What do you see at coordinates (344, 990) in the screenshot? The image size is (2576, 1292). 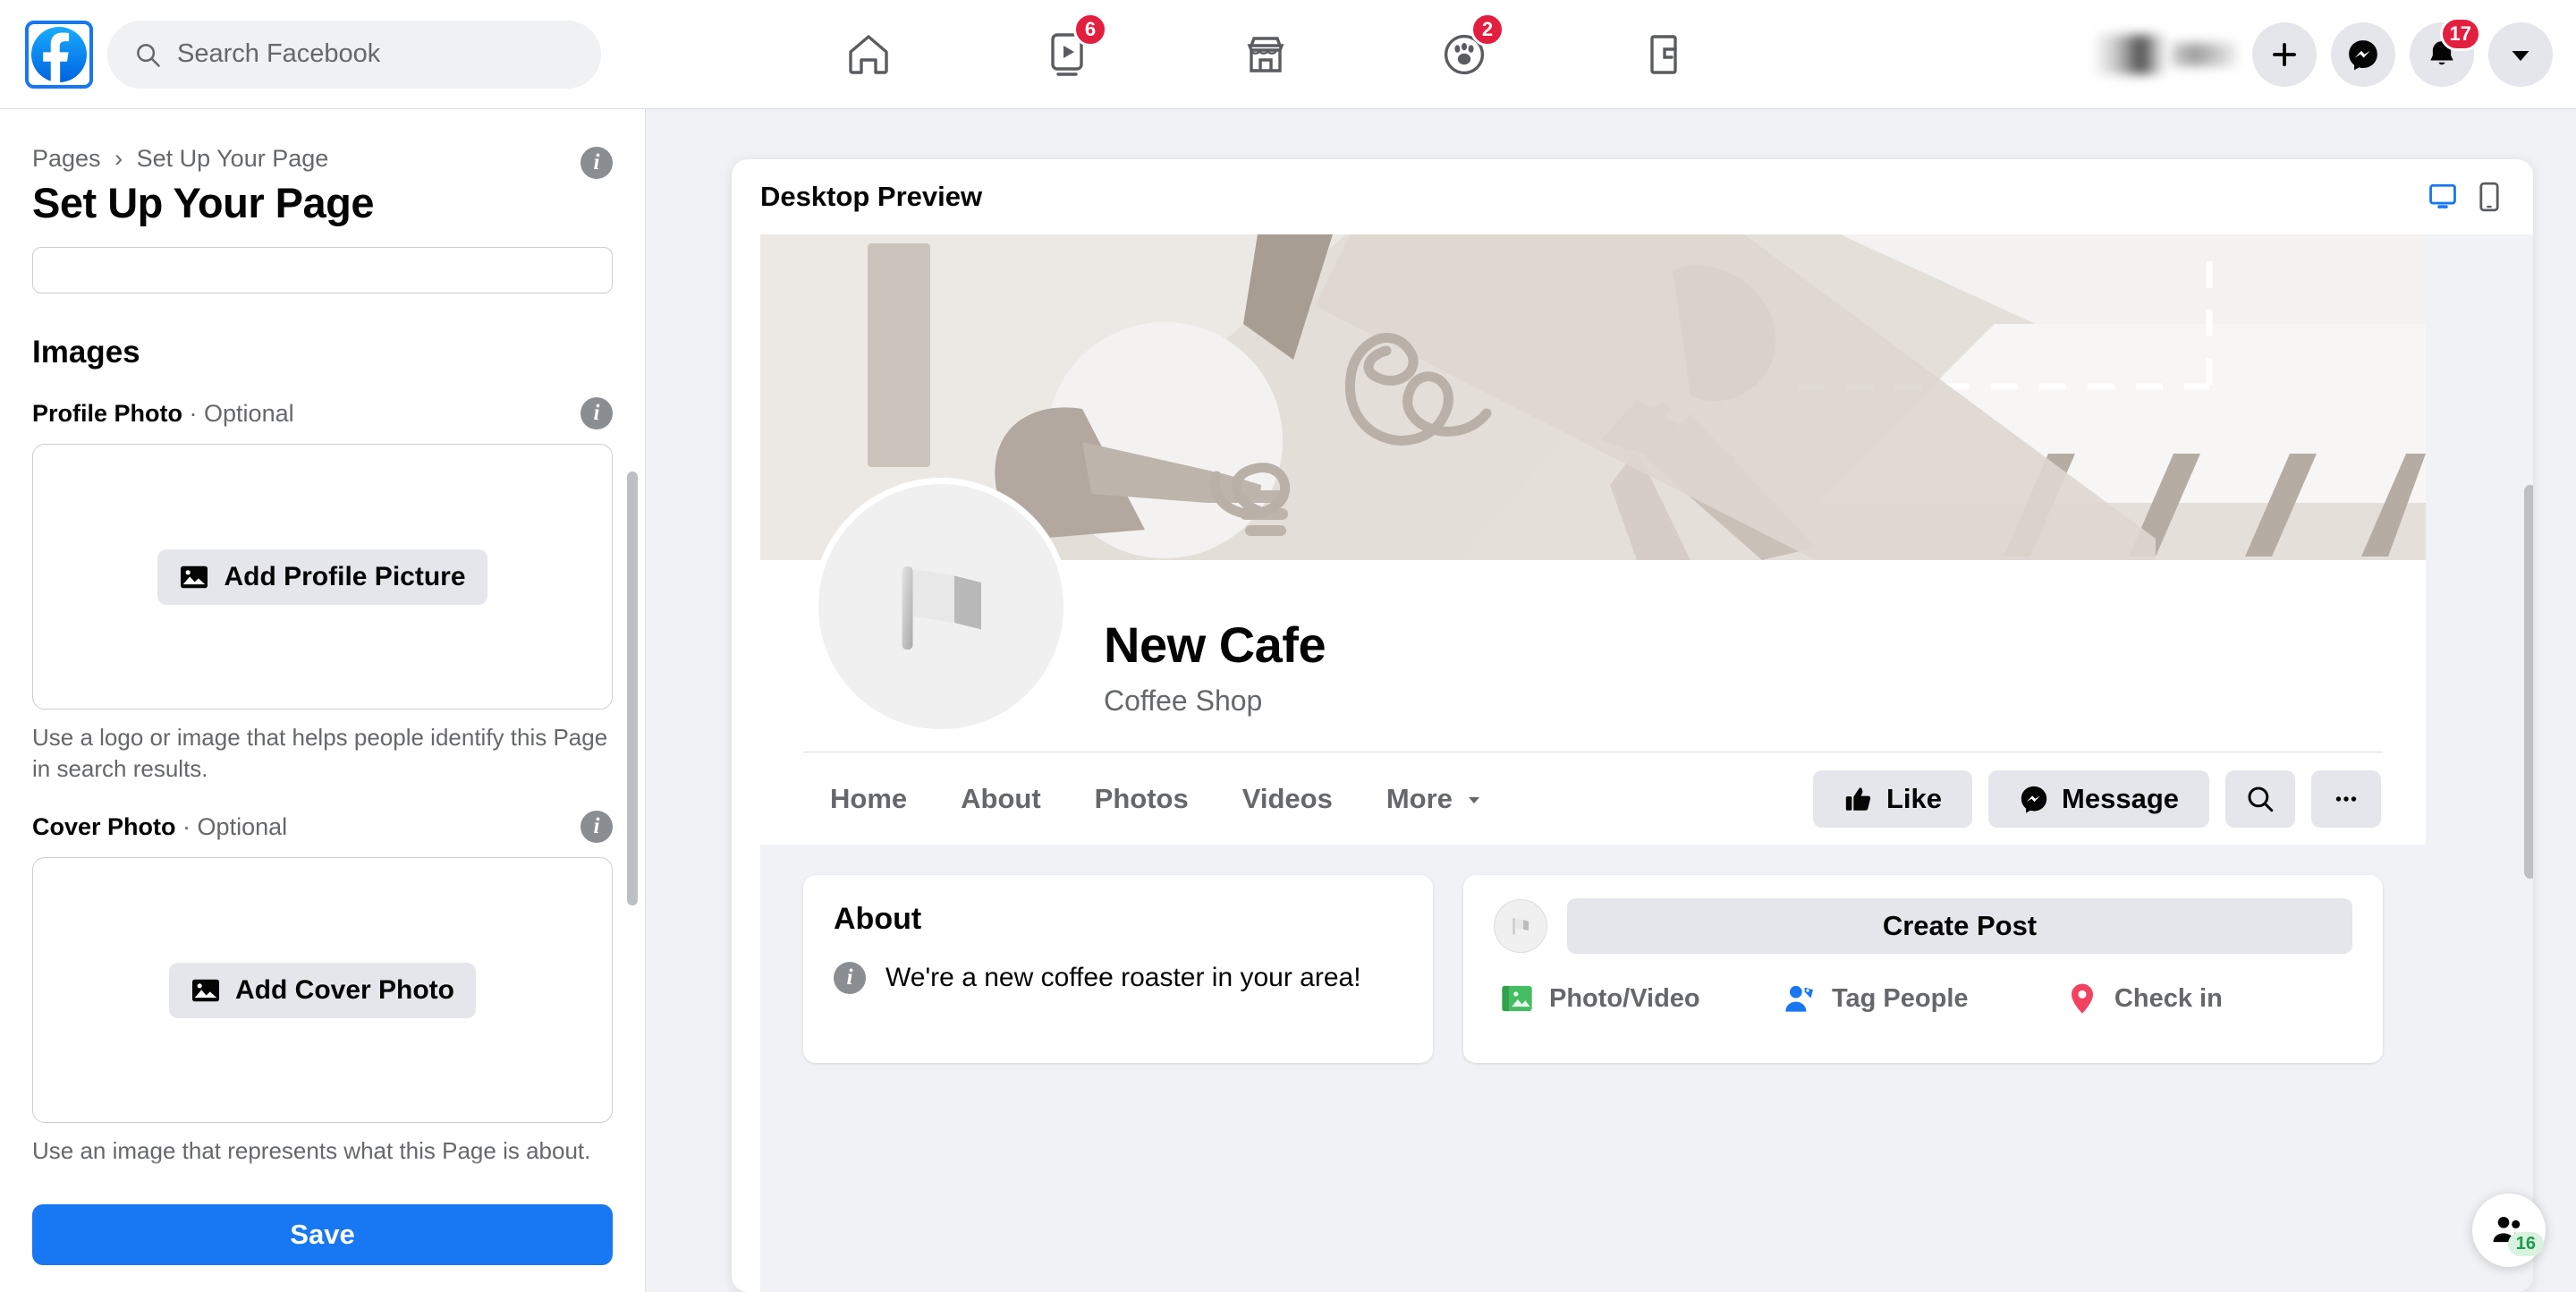 I see `add-cover-photo-label: Add Cover Photo` at bounding box center [344, 990].